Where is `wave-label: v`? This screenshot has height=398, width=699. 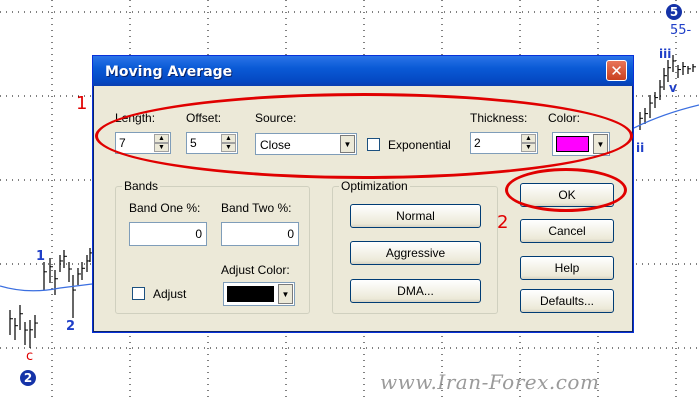
wave-label: v is located at coordinates (673, 88).